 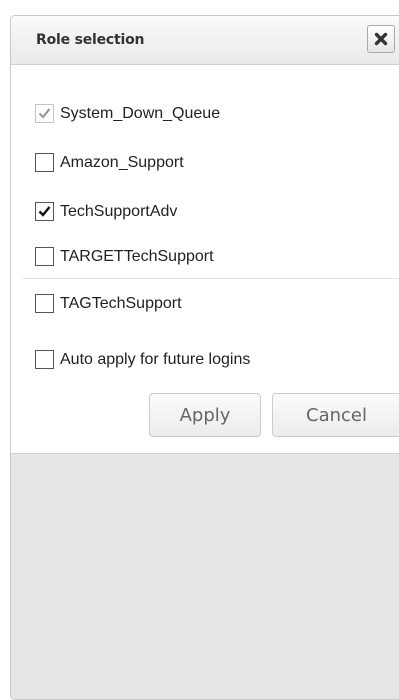 What do you see at coordinates (44, 256) in the screenshot?
I see `role-checkbox-targettechsupport` at bounding box center [44, 256].